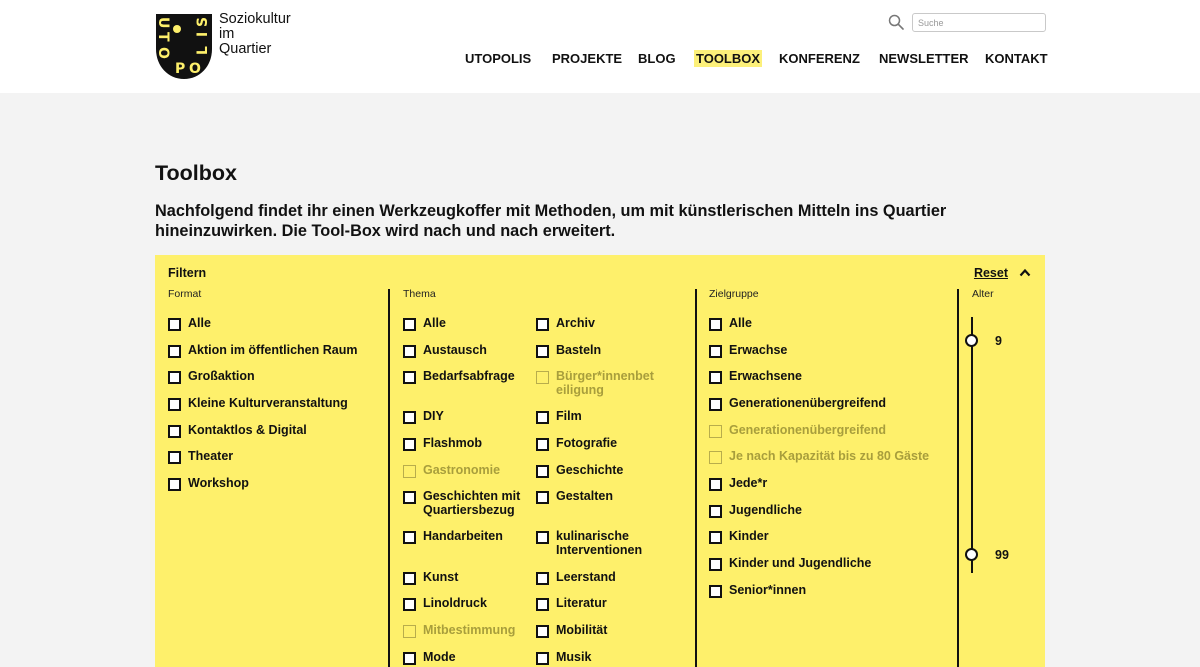 Image resolution: width=1200 pixels, height=667 pixels. What do you see at coordinates (739, 536) in the screenshot?
I see `zielgruppe-option-kinder: Kinder` at bounding box center [739, 536].